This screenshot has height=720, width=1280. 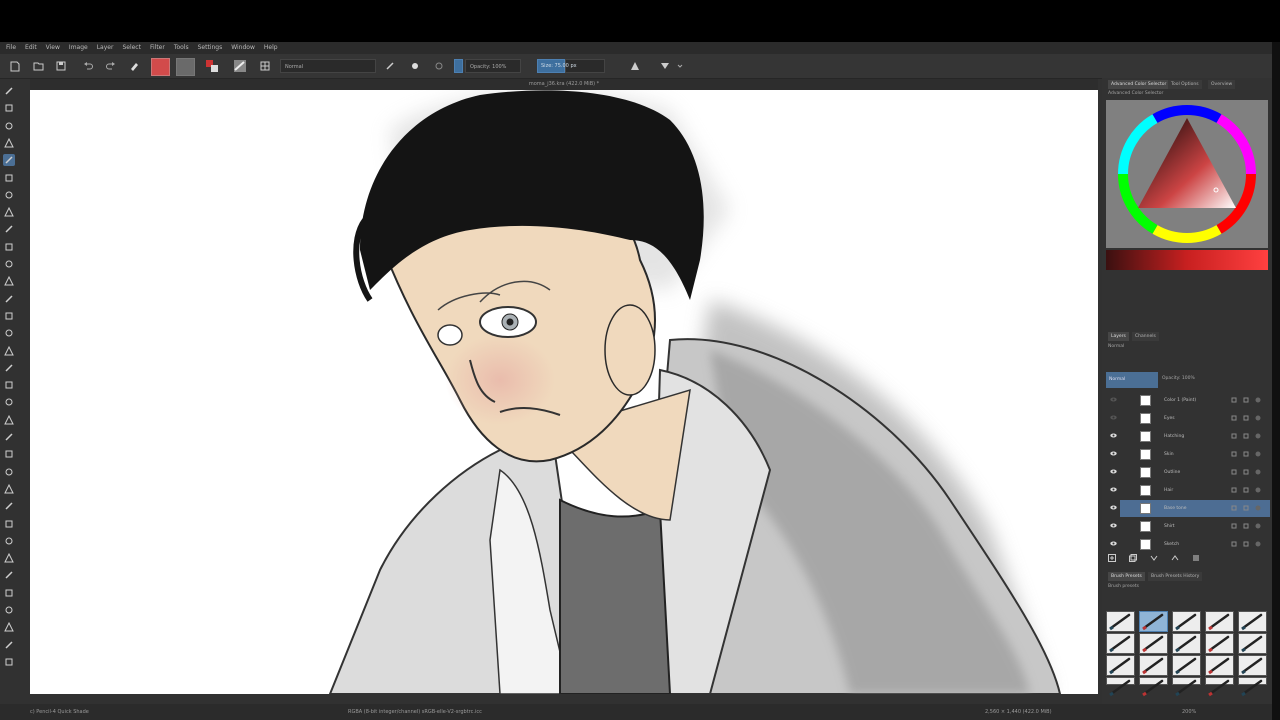 What do you see at coordinates (105, 48) in the screenshot?
I see `menu-layer: Layer` at bounding box center [105, 48].